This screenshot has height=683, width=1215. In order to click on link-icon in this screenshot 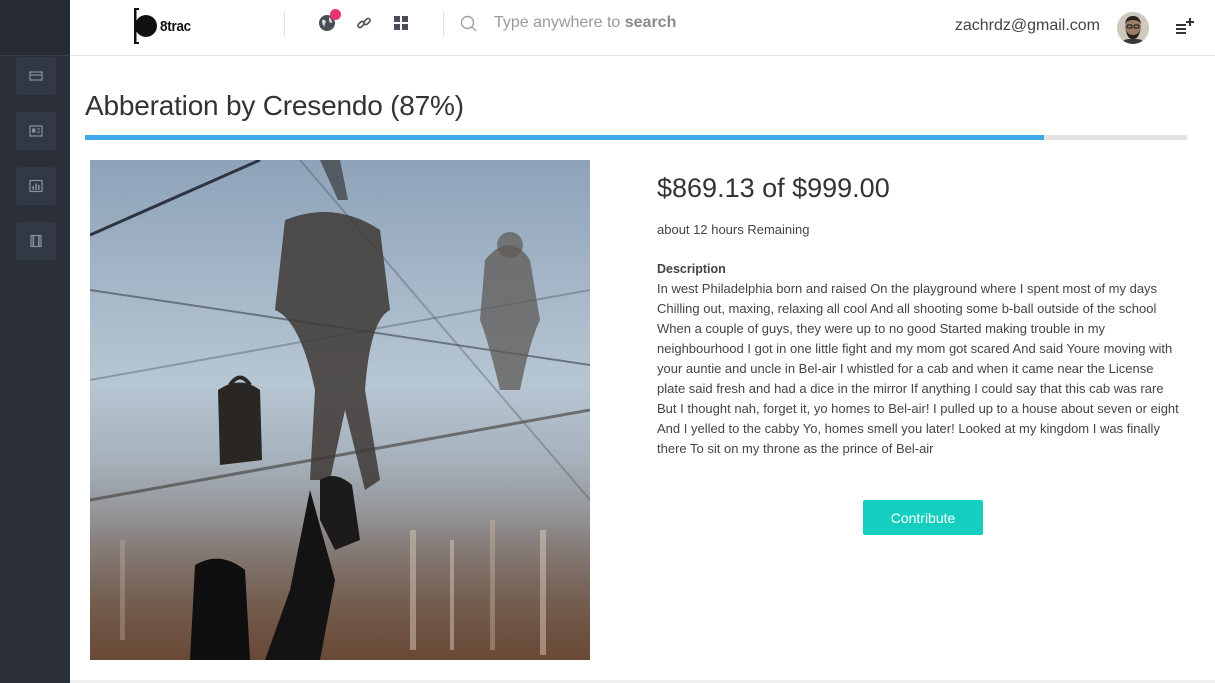, I will do `click(364, 23)`.